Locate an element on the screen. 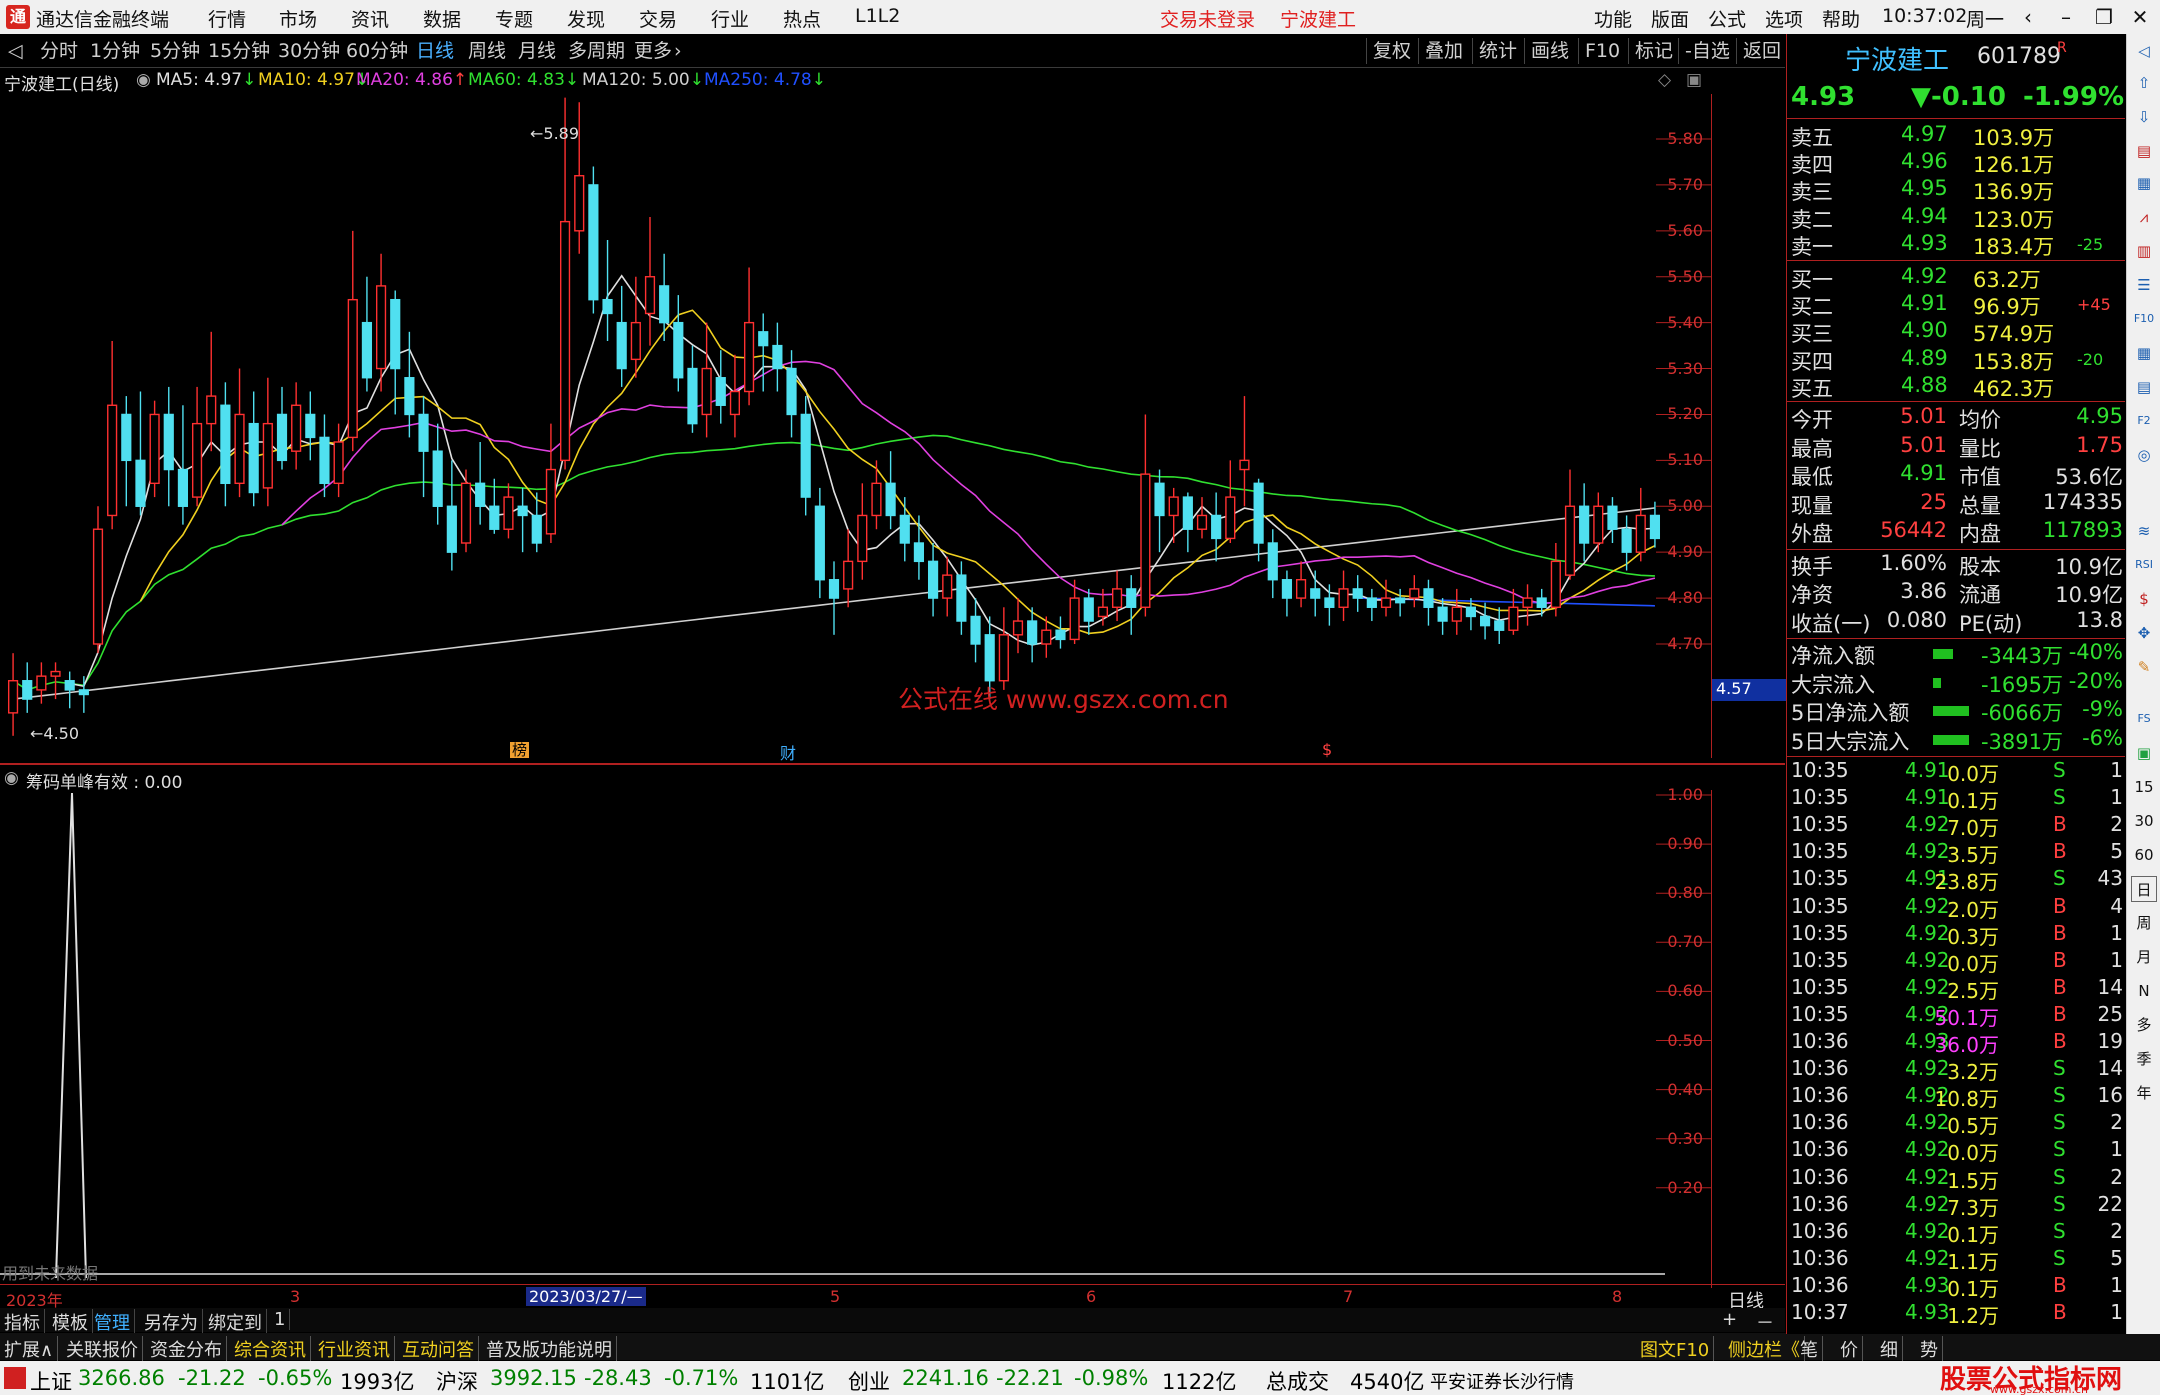 The image size is (2160, 1395). view-tab: 势 is located at coordinates (1929, 1349).